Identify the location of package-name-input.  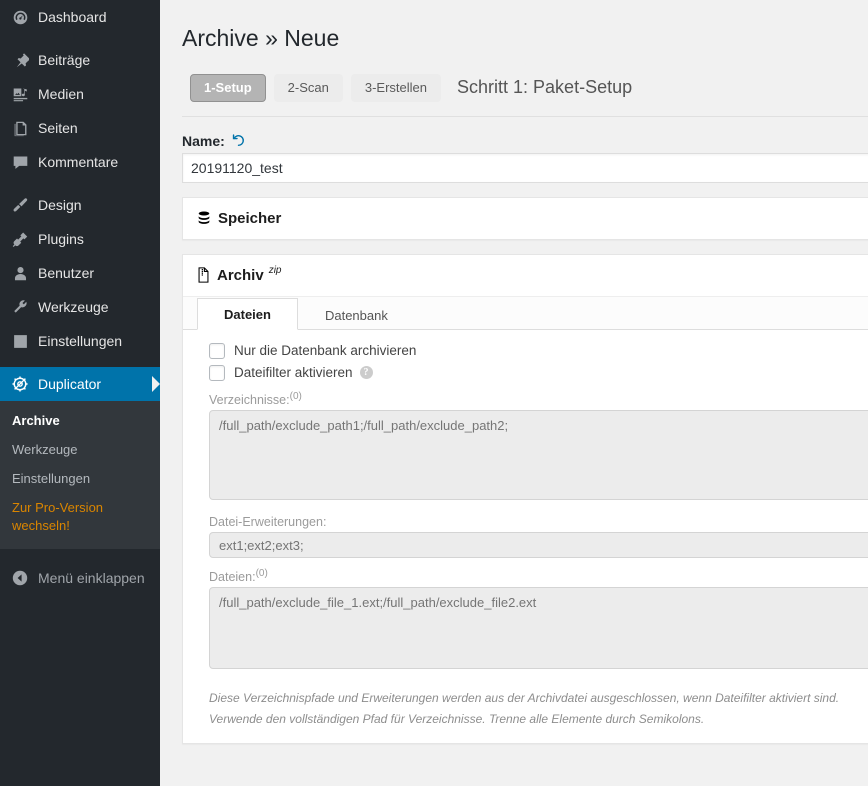
(525, 167).